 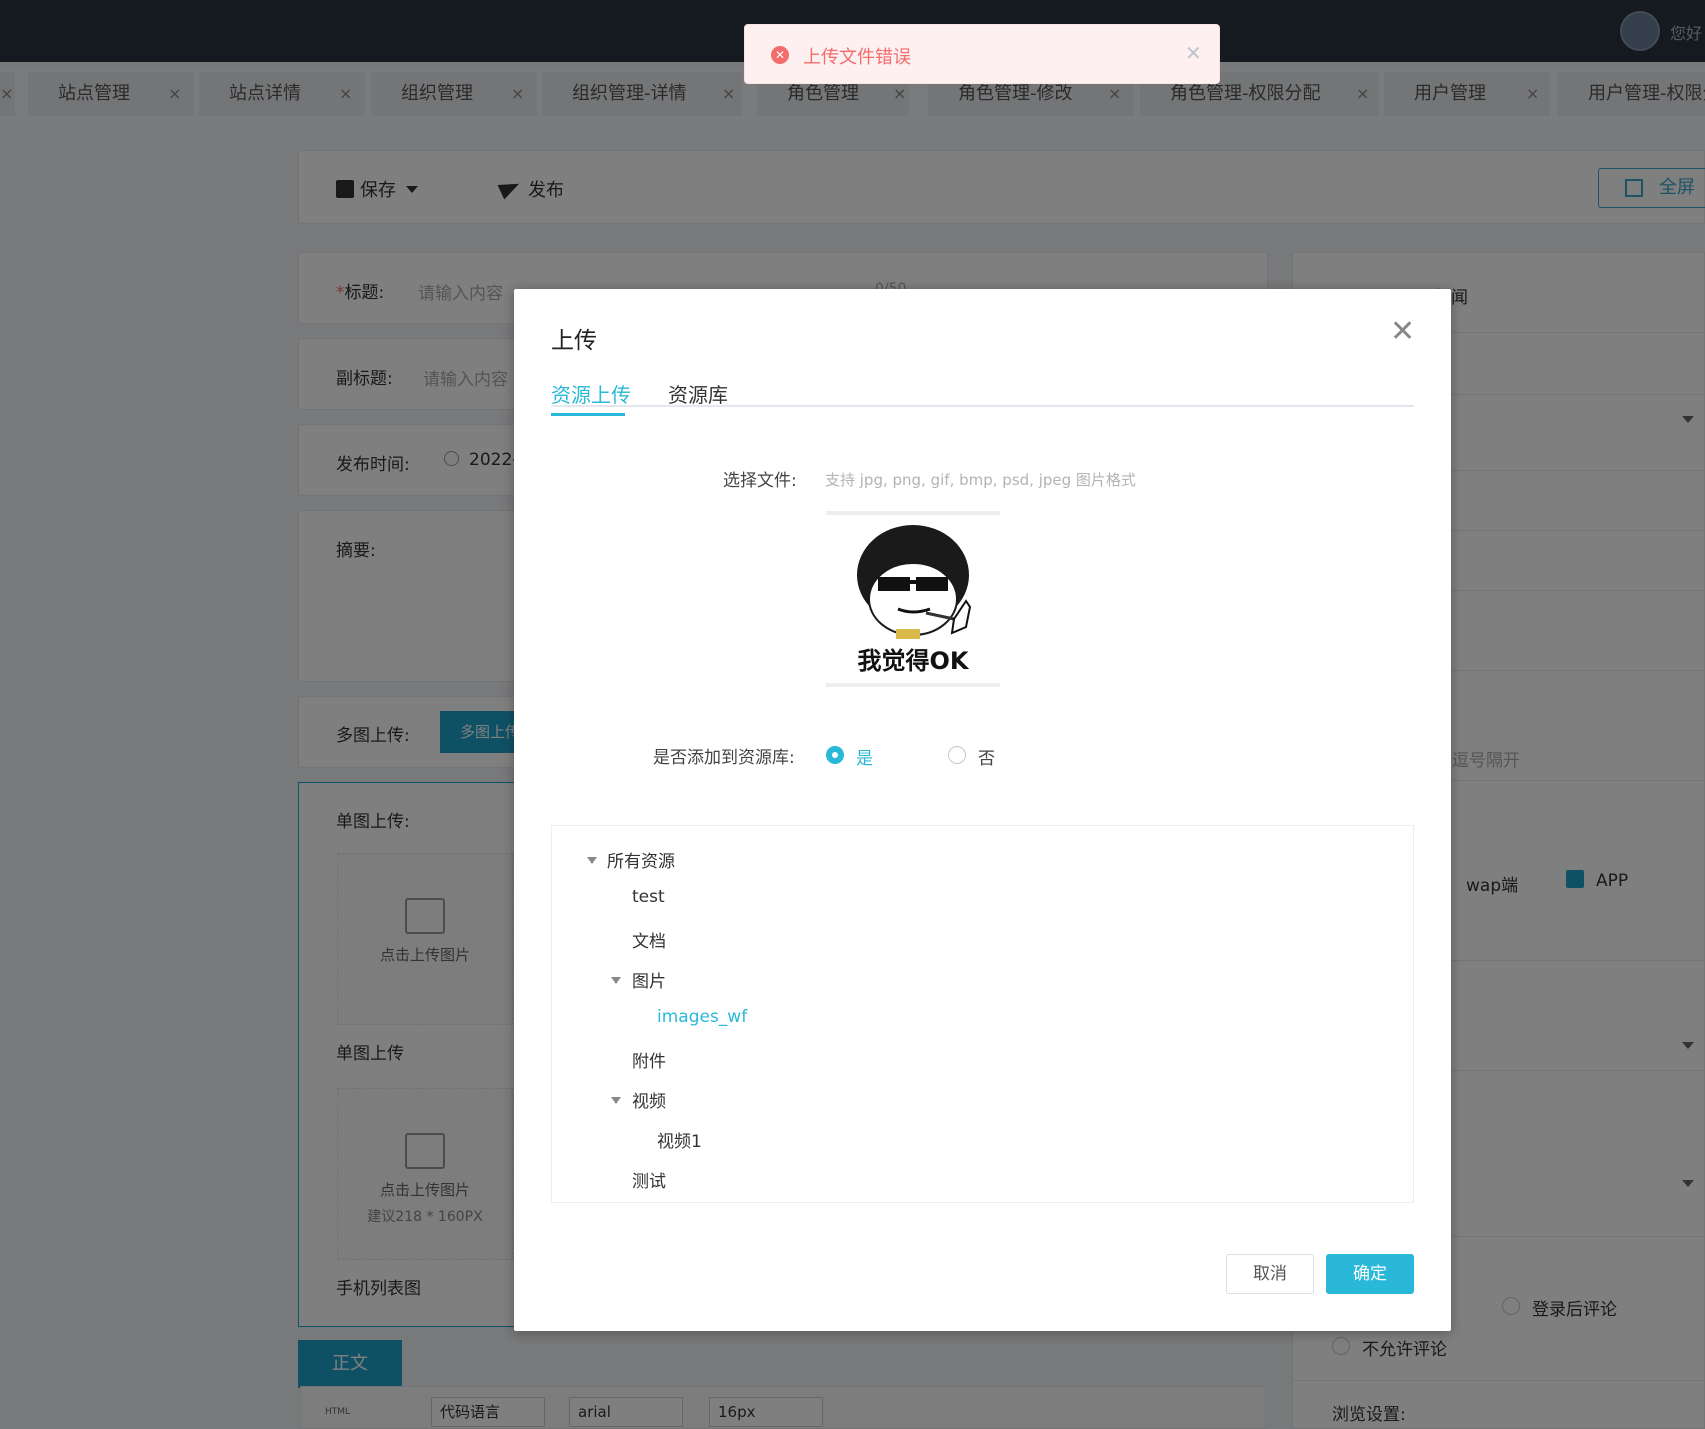 What do you see at coordinates (857, 57) in the screenshot?
I see `toast-message: 上传文件错误` at bounding box center [857, 57].